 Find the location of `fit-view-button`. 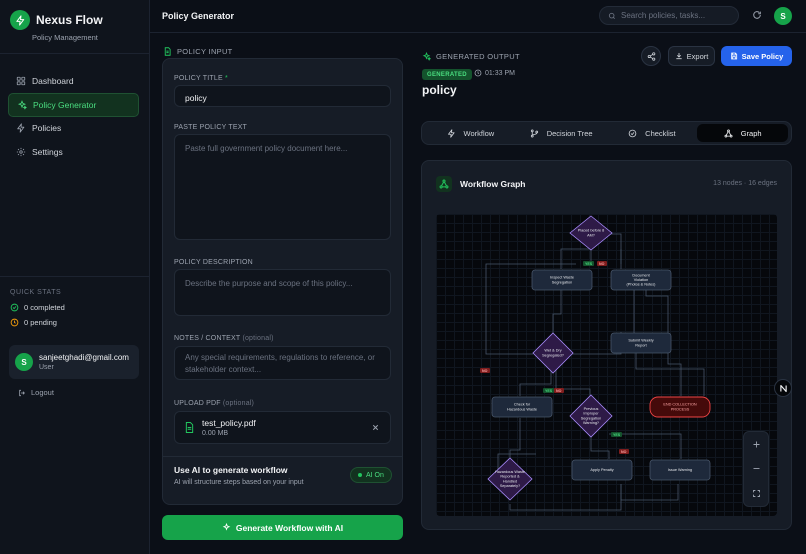

fit-view-button is located at coordinates (756, 494).